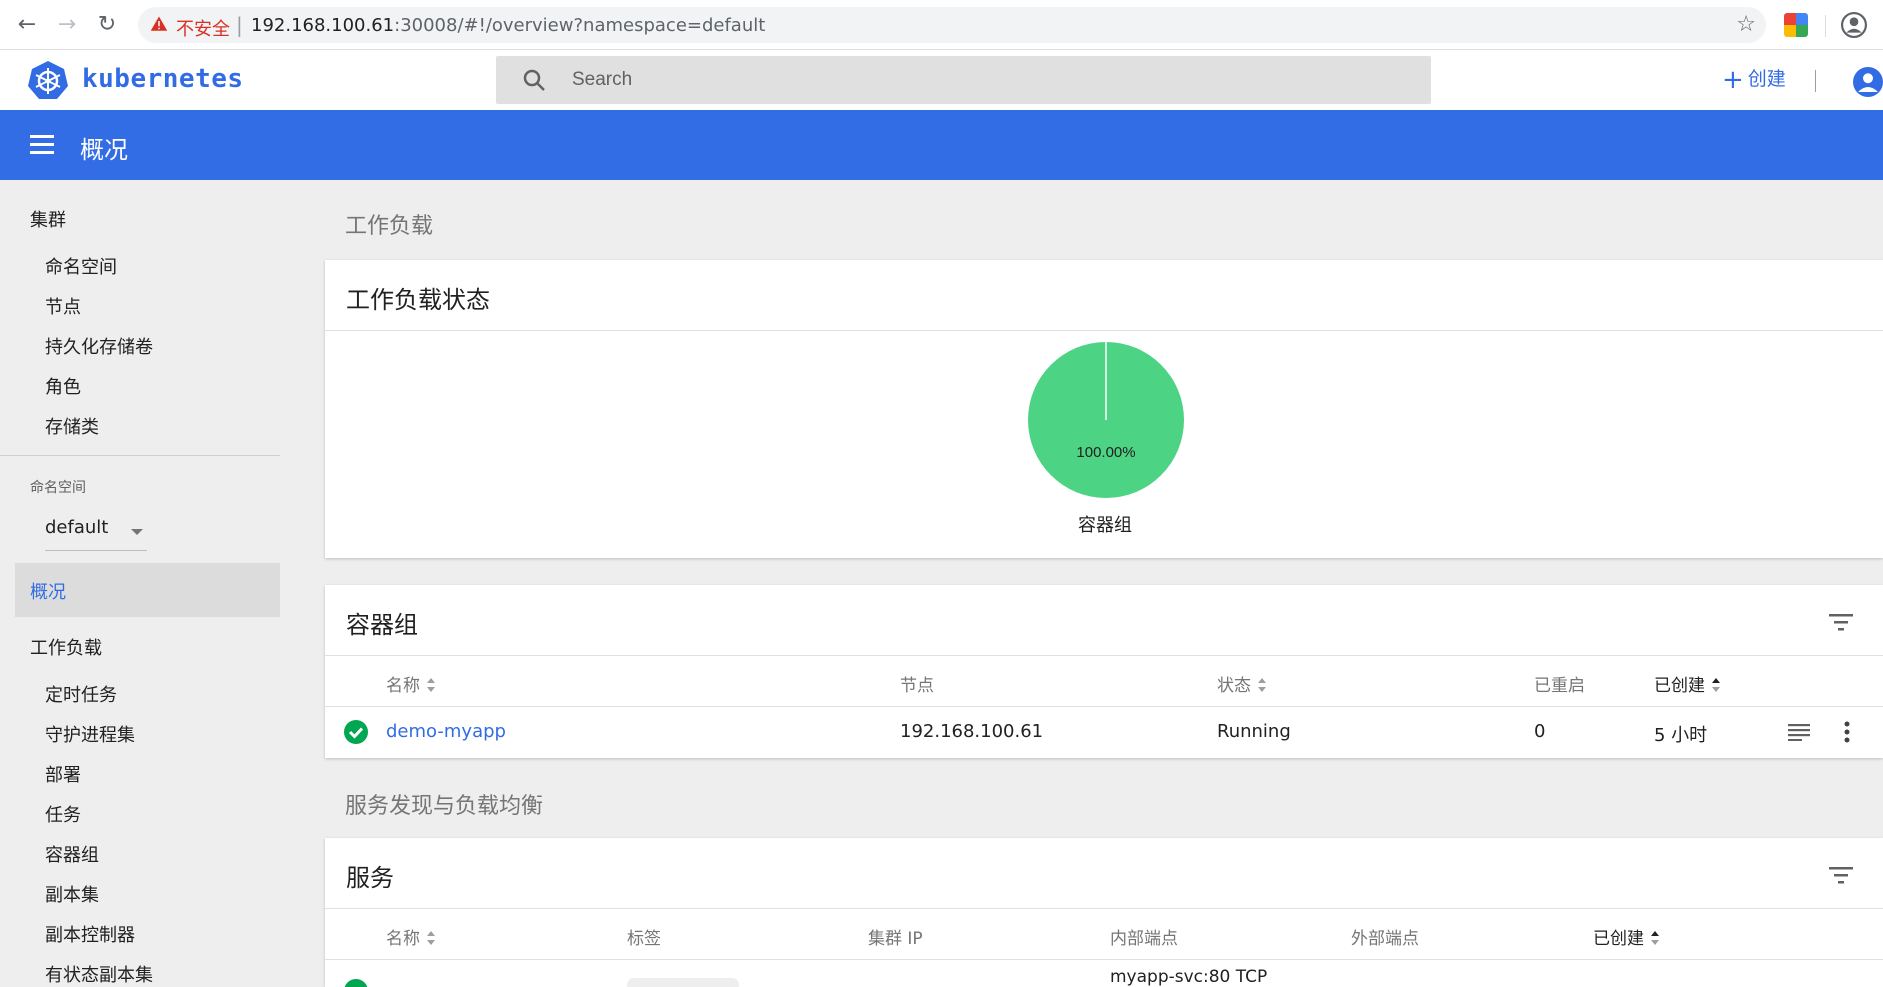 This screenshot has height=987, width=1883. What do you see at coordinates (1105, 452) in the screenshot?
I see `pie-percent-label: 100.00%` at bounding box center [1105, 452].